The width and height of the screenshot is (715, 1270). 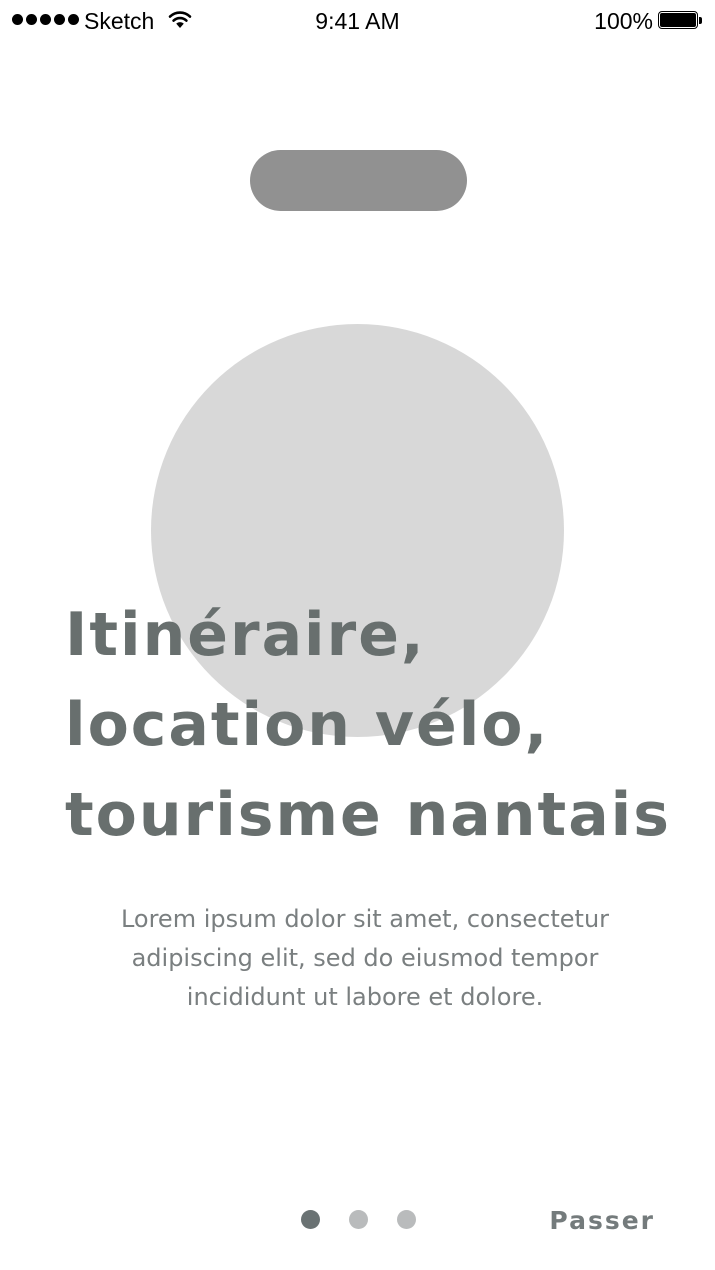 What do you see at coordinates (307, 725) in the screenshot?
I see `headline-line: location vélo,` at bounding box center [307, 725].